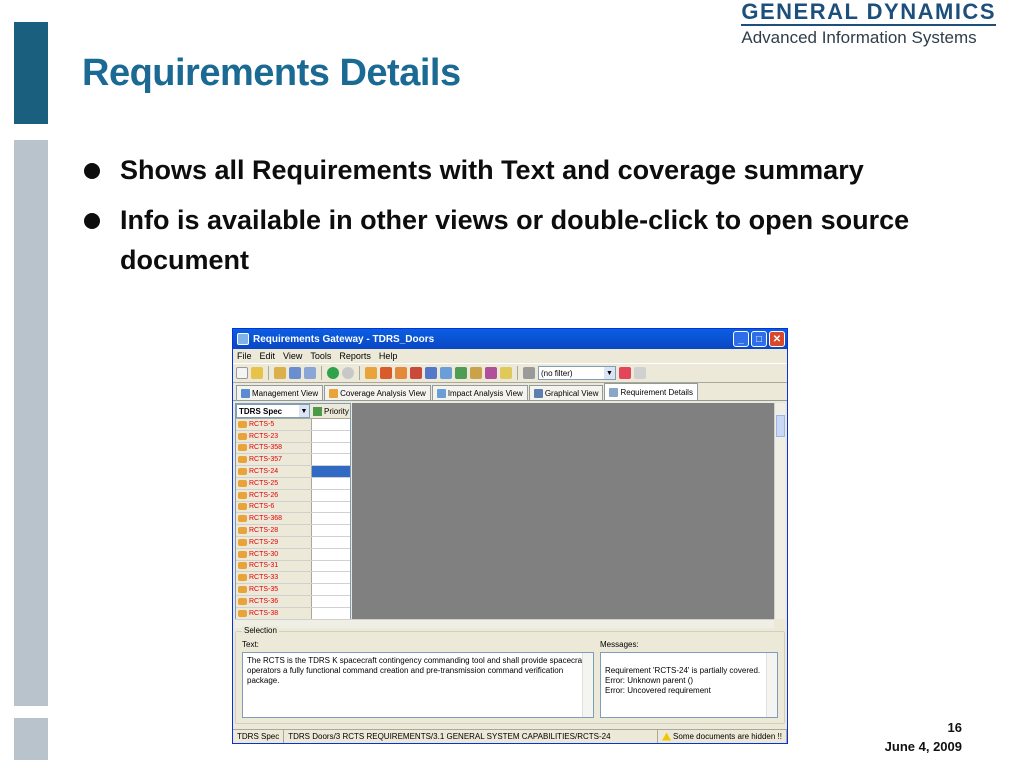  What do you see at coordinates (274, 578) in the screenshot?
I see `req-id-cell: RCTS-33` at bounding box center [274, 578].